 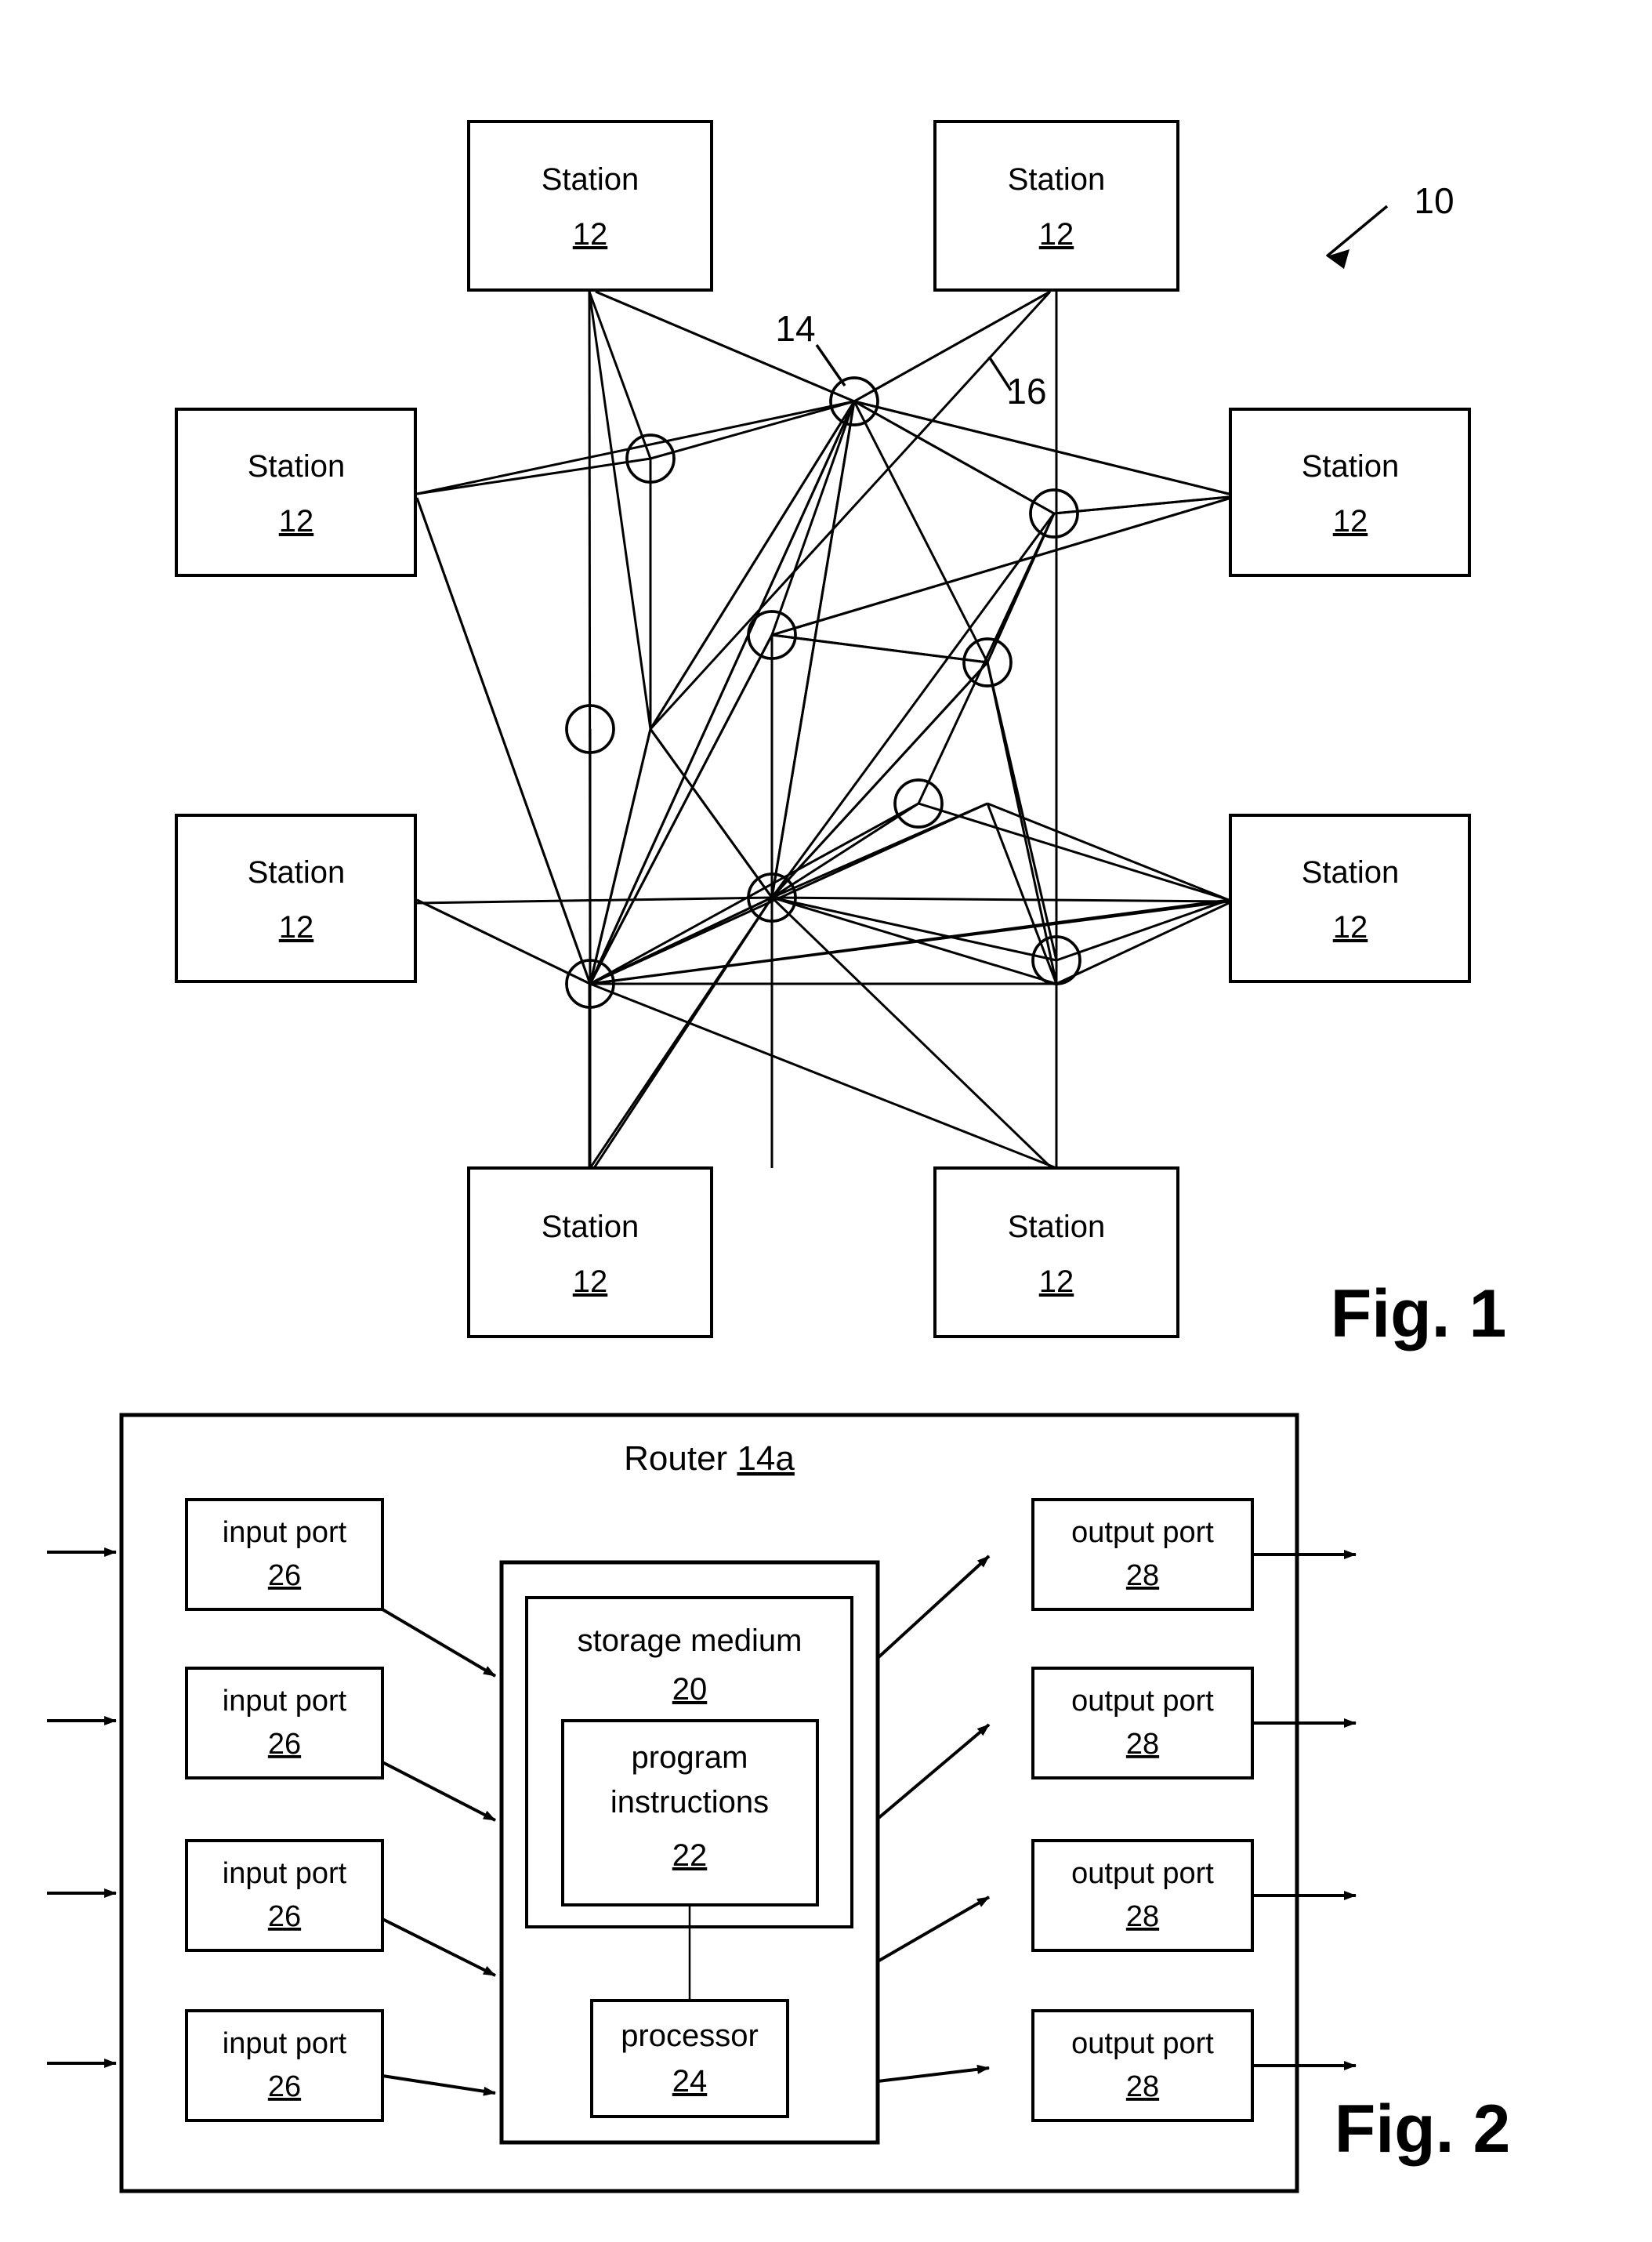 What do you see at coordinates (1419, 1313) in the screenshot?
I see `figure-1-label: Fig. 1` at bounding box center [1419, 1313].